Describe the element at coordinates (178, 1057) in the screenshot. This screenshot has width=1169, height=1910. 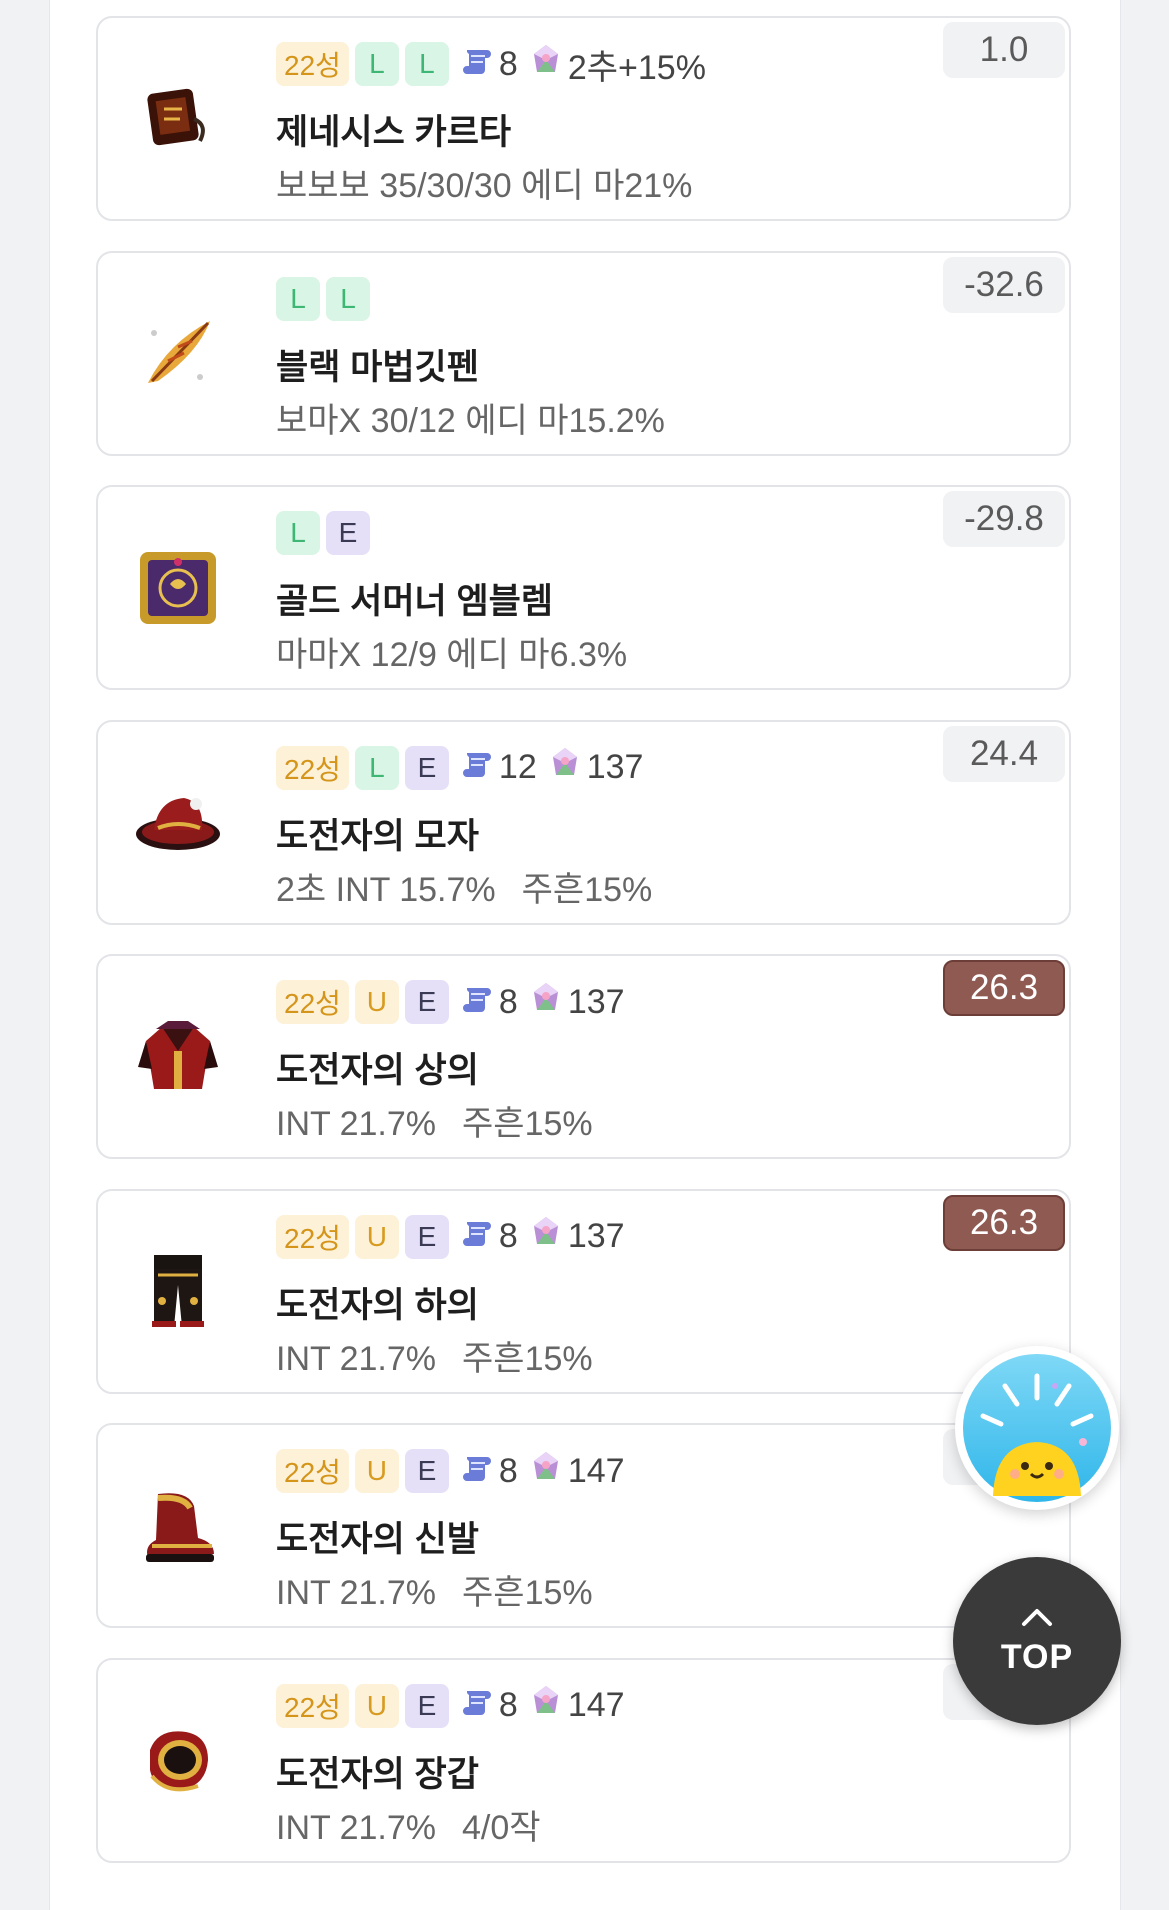
I see `top-armor-icon` at that location.